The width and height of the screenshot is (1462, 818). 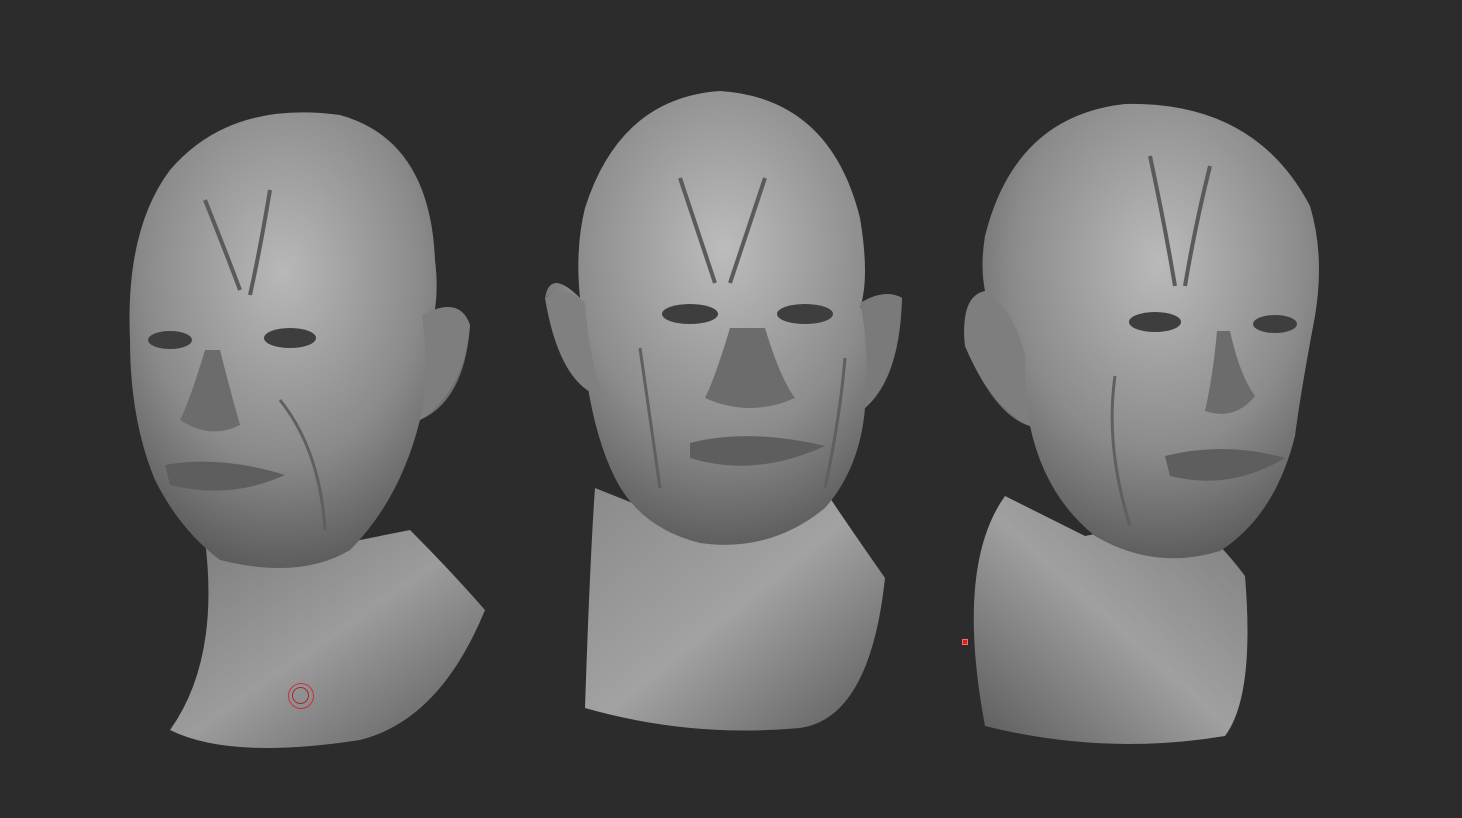 I want to click on brush-circle-icon, so click(x=301, y=696).